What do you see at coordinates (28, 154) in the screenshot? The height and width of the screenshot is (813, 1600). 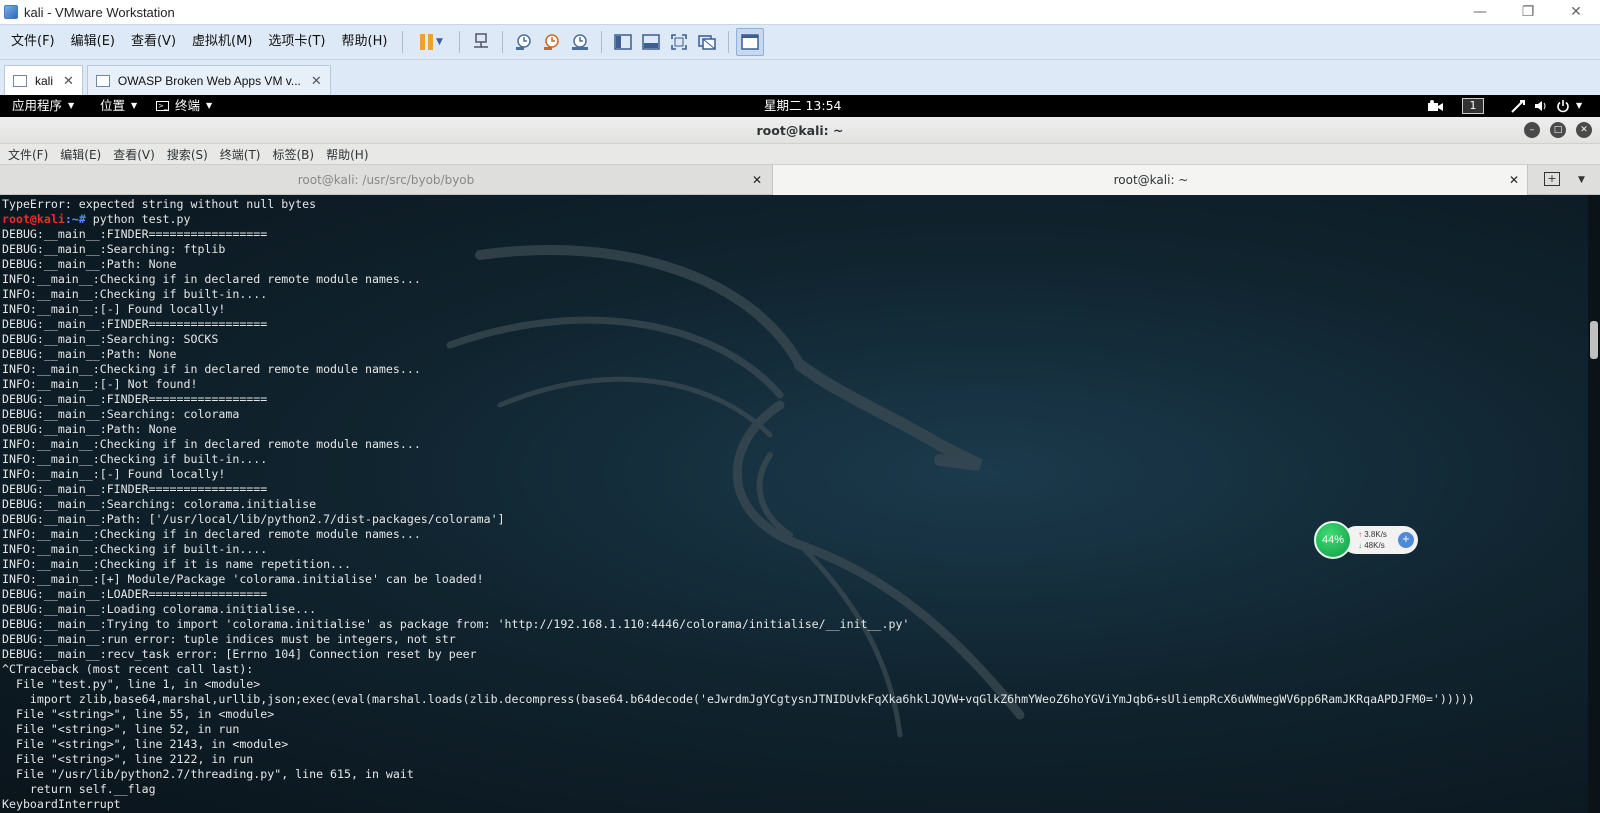 I see `terminal-menu-file: 文件(F)` at bounding box center [28, 154].